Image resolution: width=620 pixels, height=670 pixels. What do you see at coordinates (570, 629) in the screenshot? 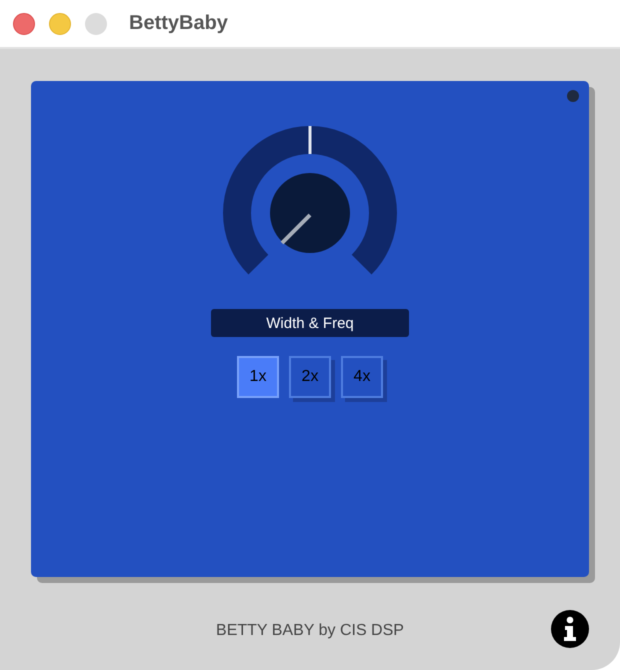
I see `info-icon` at bounding box center [570, 629].